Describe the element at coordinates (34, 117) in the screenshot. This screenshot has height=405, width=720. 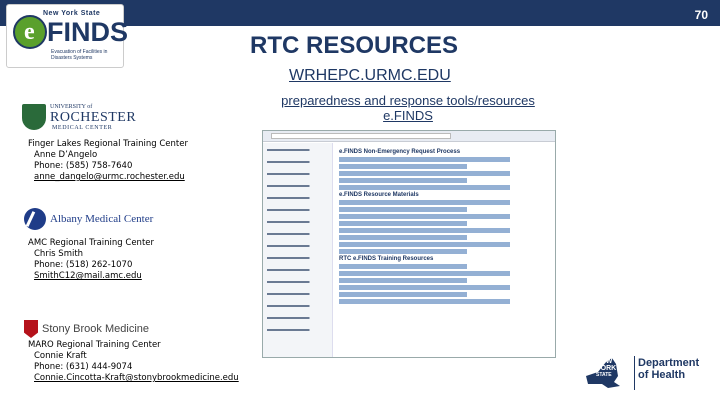
I see `urmc-shield-icon` at that location.